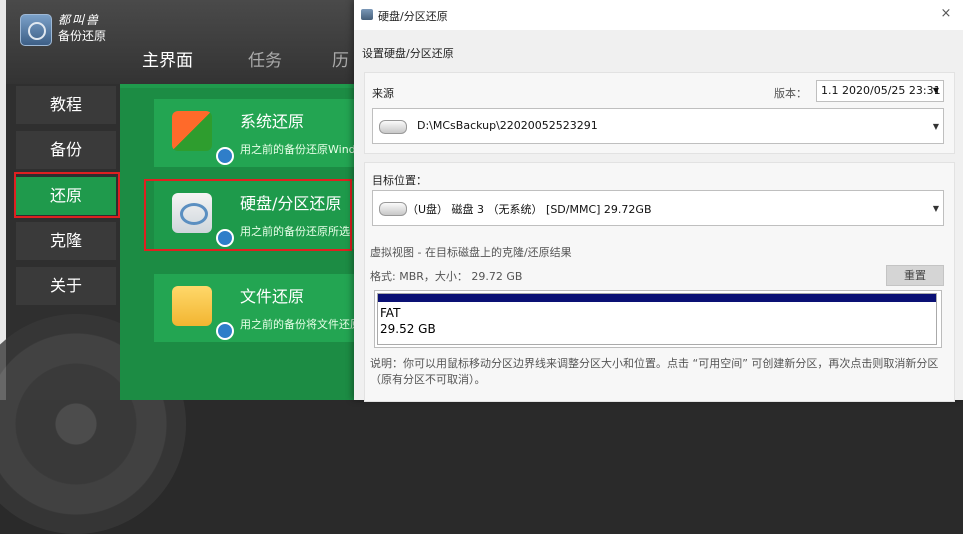 The height and width of the screenshot is (534, 963). Describe the element at coordinates (180, 42) in the screenshot. I see `app-header: 都叫兽 备份还原 主界面 任务 历` at that location.